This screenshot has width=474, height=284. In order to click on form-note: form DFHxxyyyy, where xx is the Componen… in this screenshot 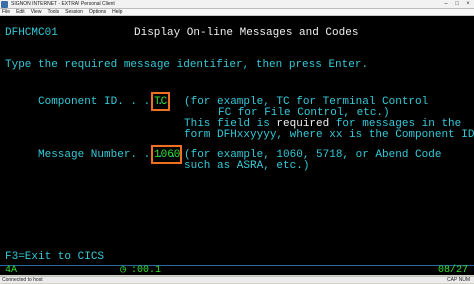, I will do `click(329, 135)`.